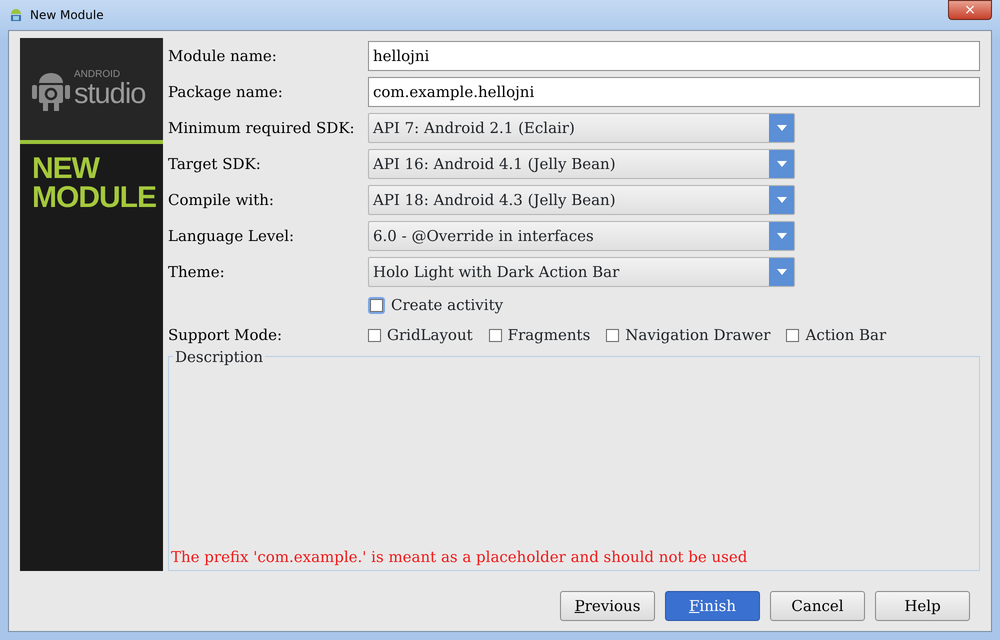 The height and width of the screenshot is (640, 1000). What do you see at coordinates (581, 128) in the screenshot?
I see `dropdown: API 7: Android 2.1 (Eclair)` at bounding box center [581, 128].